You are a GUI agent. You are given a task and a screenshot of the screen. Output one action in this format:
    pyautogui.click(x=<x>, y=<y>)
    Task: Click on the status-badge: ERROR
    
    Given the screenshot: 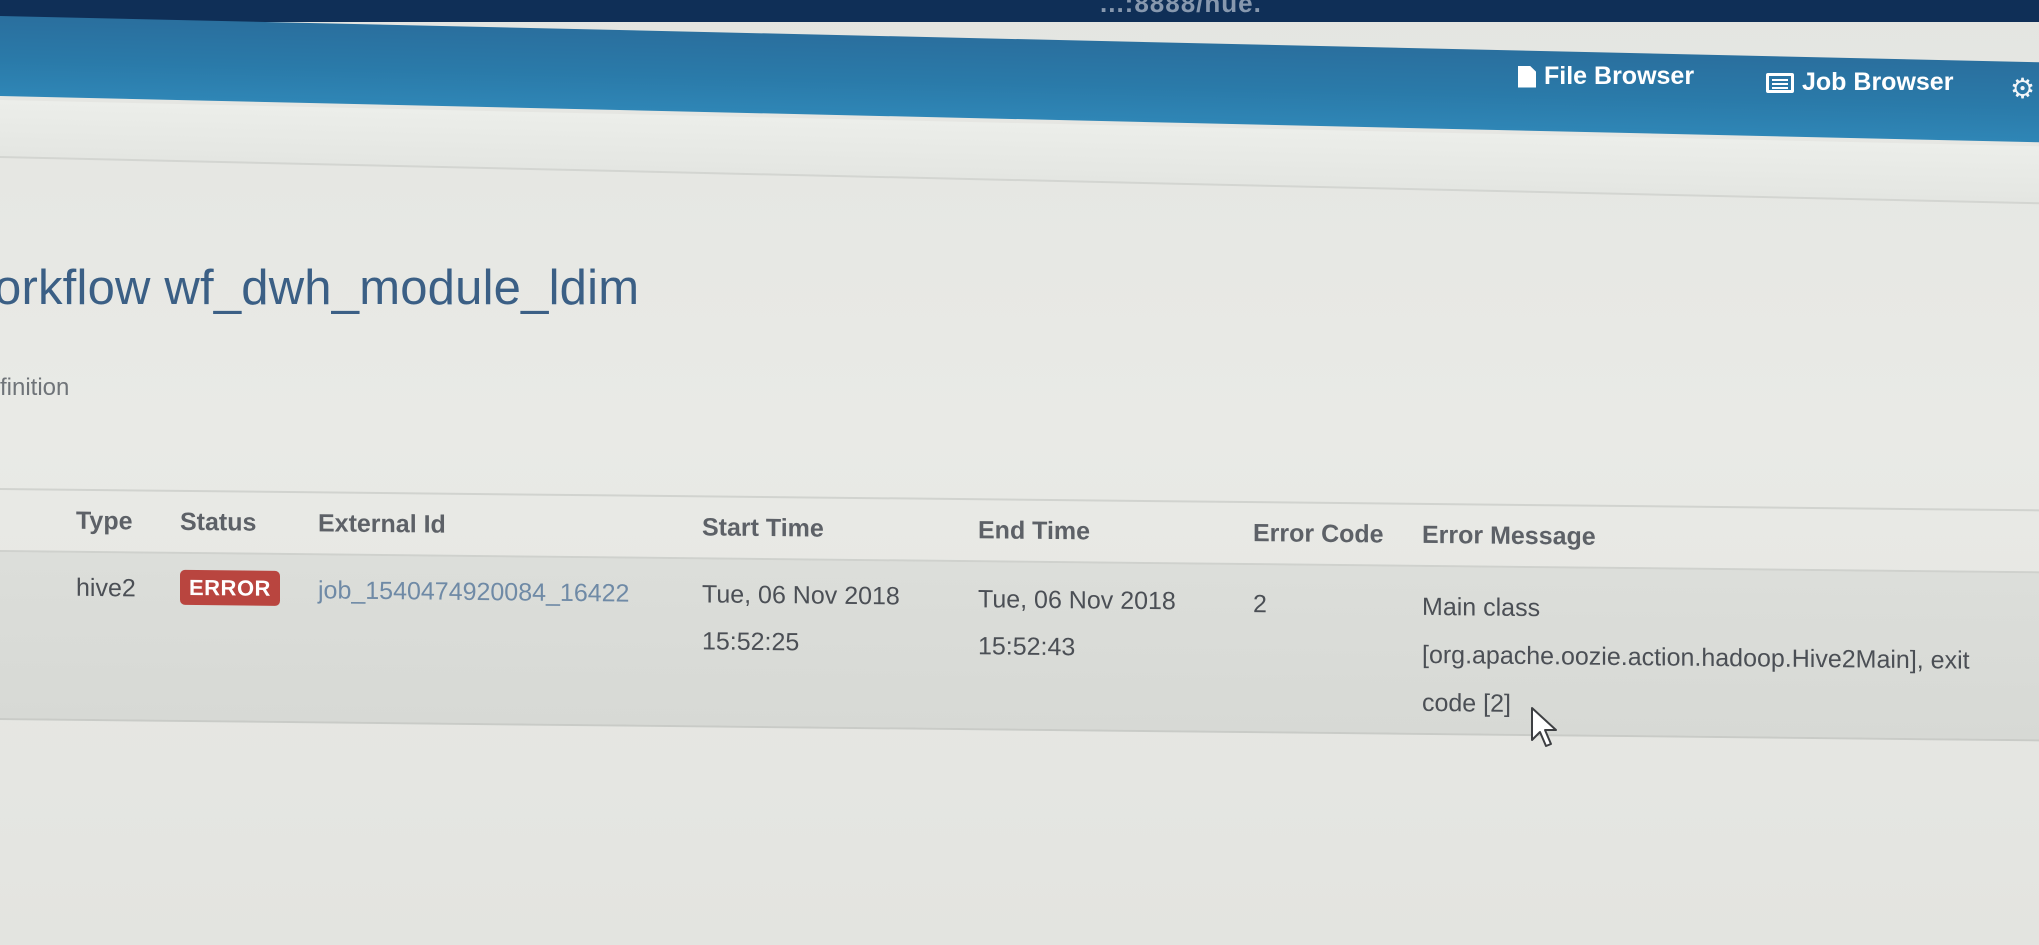 What is the action you would take?
    pyautogui.click(x=230, y=587)
    